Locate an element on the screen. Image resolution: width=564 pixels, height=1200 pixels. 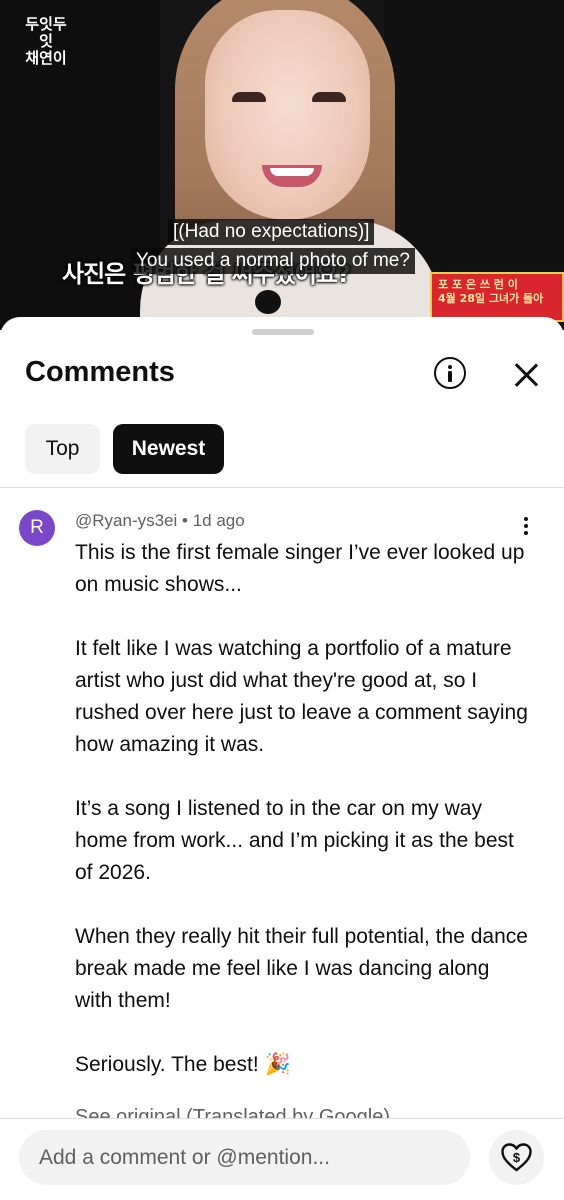
super-thanks-button: $ is located at coordinates (516, 1157).